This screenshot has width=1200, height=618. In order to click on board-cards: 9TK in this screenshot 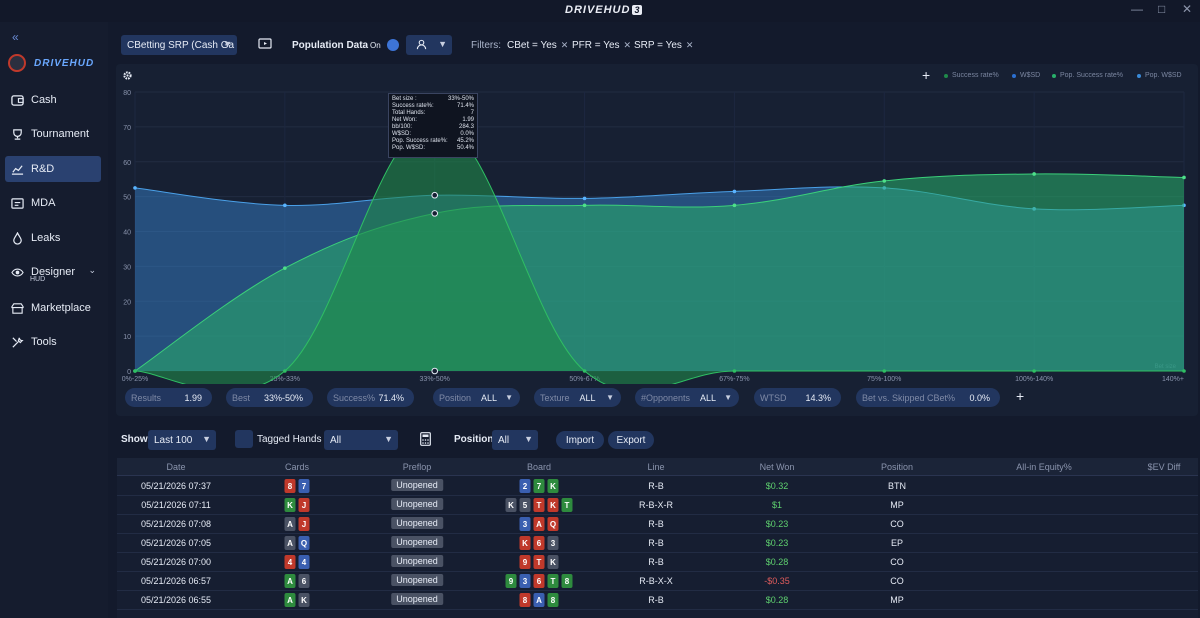, I will do `click(539, 562)`.